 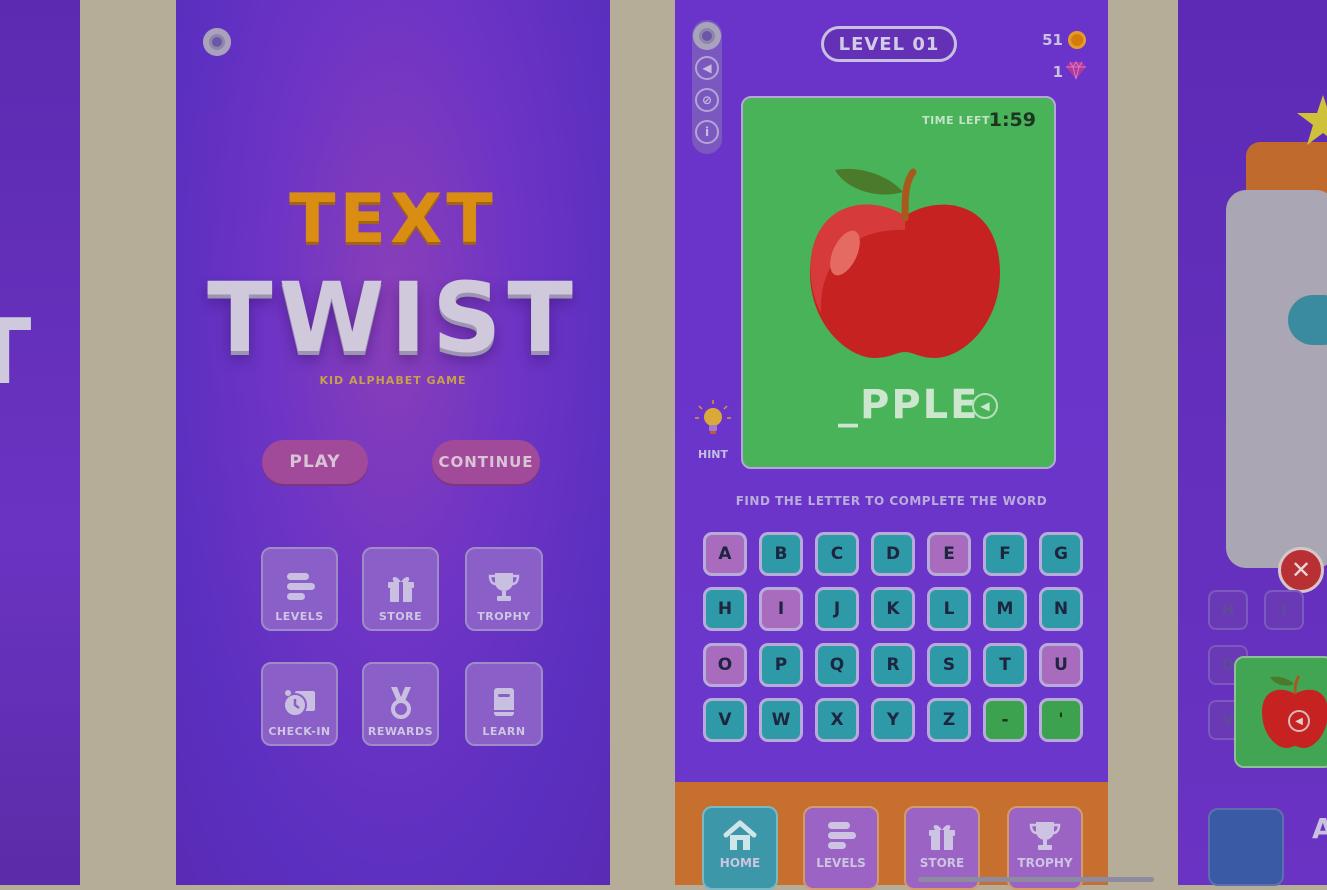 What do you see at coordinates (504, 616) in the screenshot?
I see `menu-trophy-label: TROPHY` at bounding box center [504, 616].